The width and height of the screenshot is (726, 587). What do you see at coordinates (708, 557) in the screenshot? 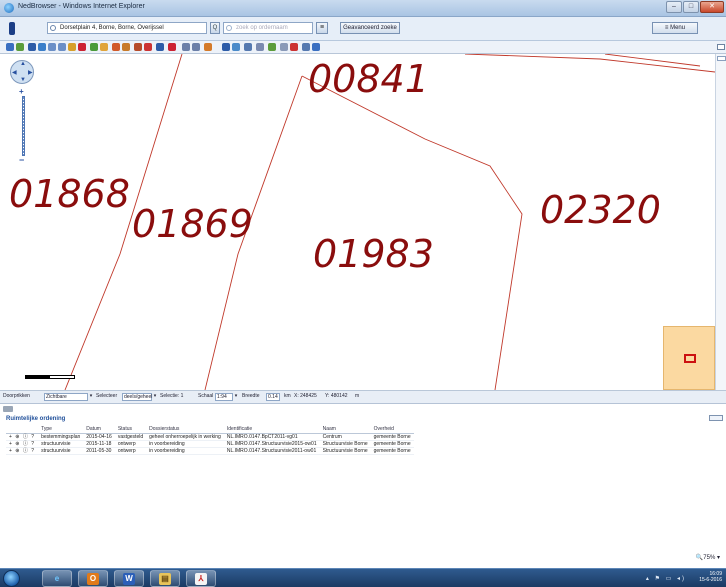
I see `zoom-level: 🔍75% ▾` at bounding box center [708, 557].